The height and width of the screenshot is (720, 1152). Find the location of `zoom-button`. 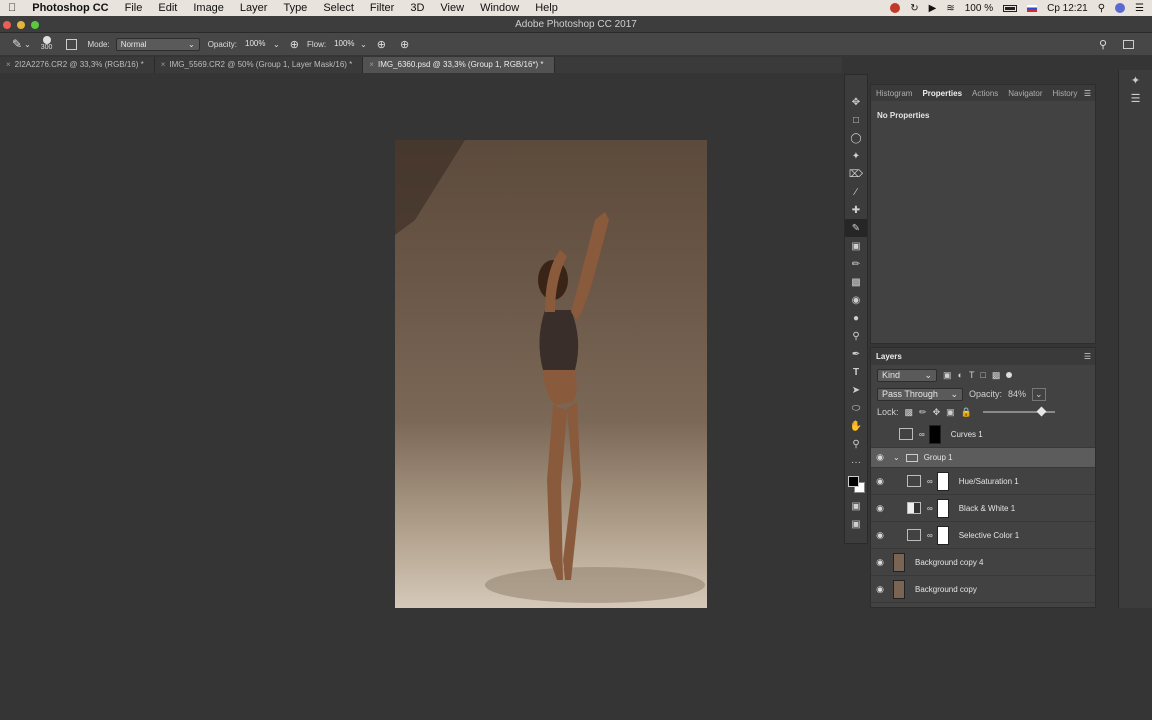

zoom-button is located at coordinates (35, 25).